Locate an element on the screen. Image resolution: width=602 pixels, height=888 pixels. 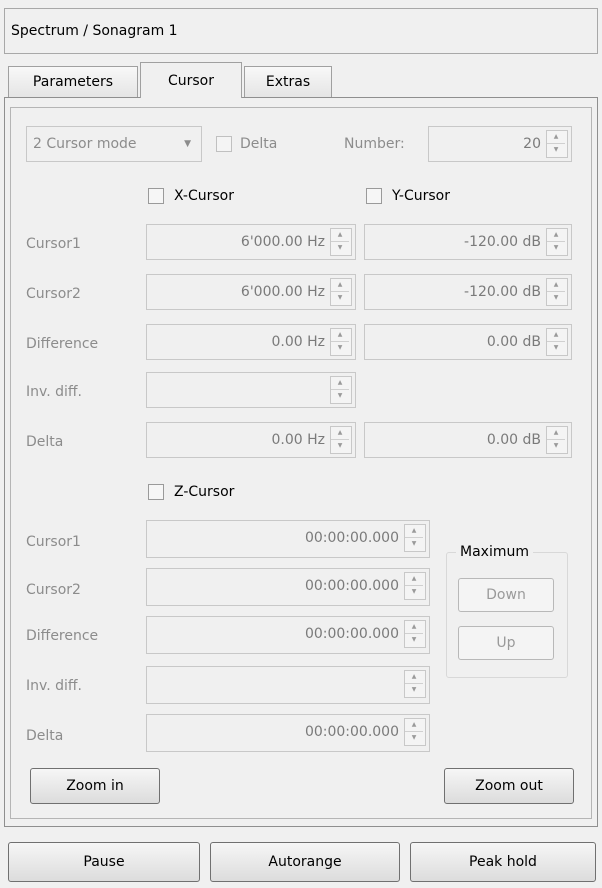
x-cursor1-field: 6'000.00 Hz ▲ ▼ is located at coordinates (251, 242).